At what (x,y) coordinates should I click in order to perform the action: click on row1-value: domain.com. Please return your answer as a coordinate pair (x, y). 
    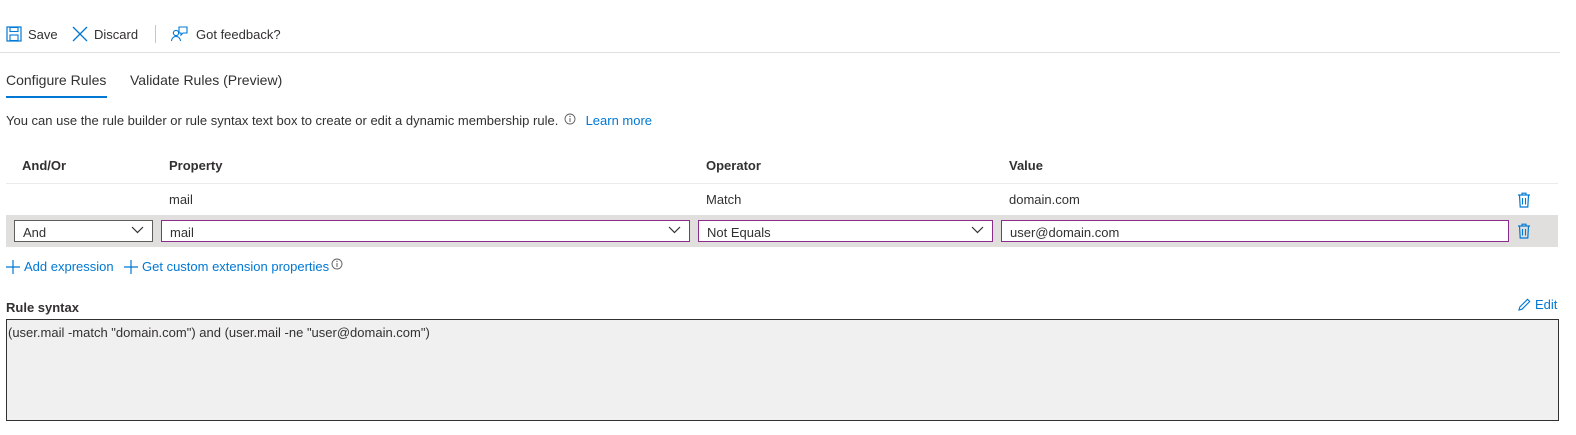
    Looking at the image, I should click on (1044, 199).